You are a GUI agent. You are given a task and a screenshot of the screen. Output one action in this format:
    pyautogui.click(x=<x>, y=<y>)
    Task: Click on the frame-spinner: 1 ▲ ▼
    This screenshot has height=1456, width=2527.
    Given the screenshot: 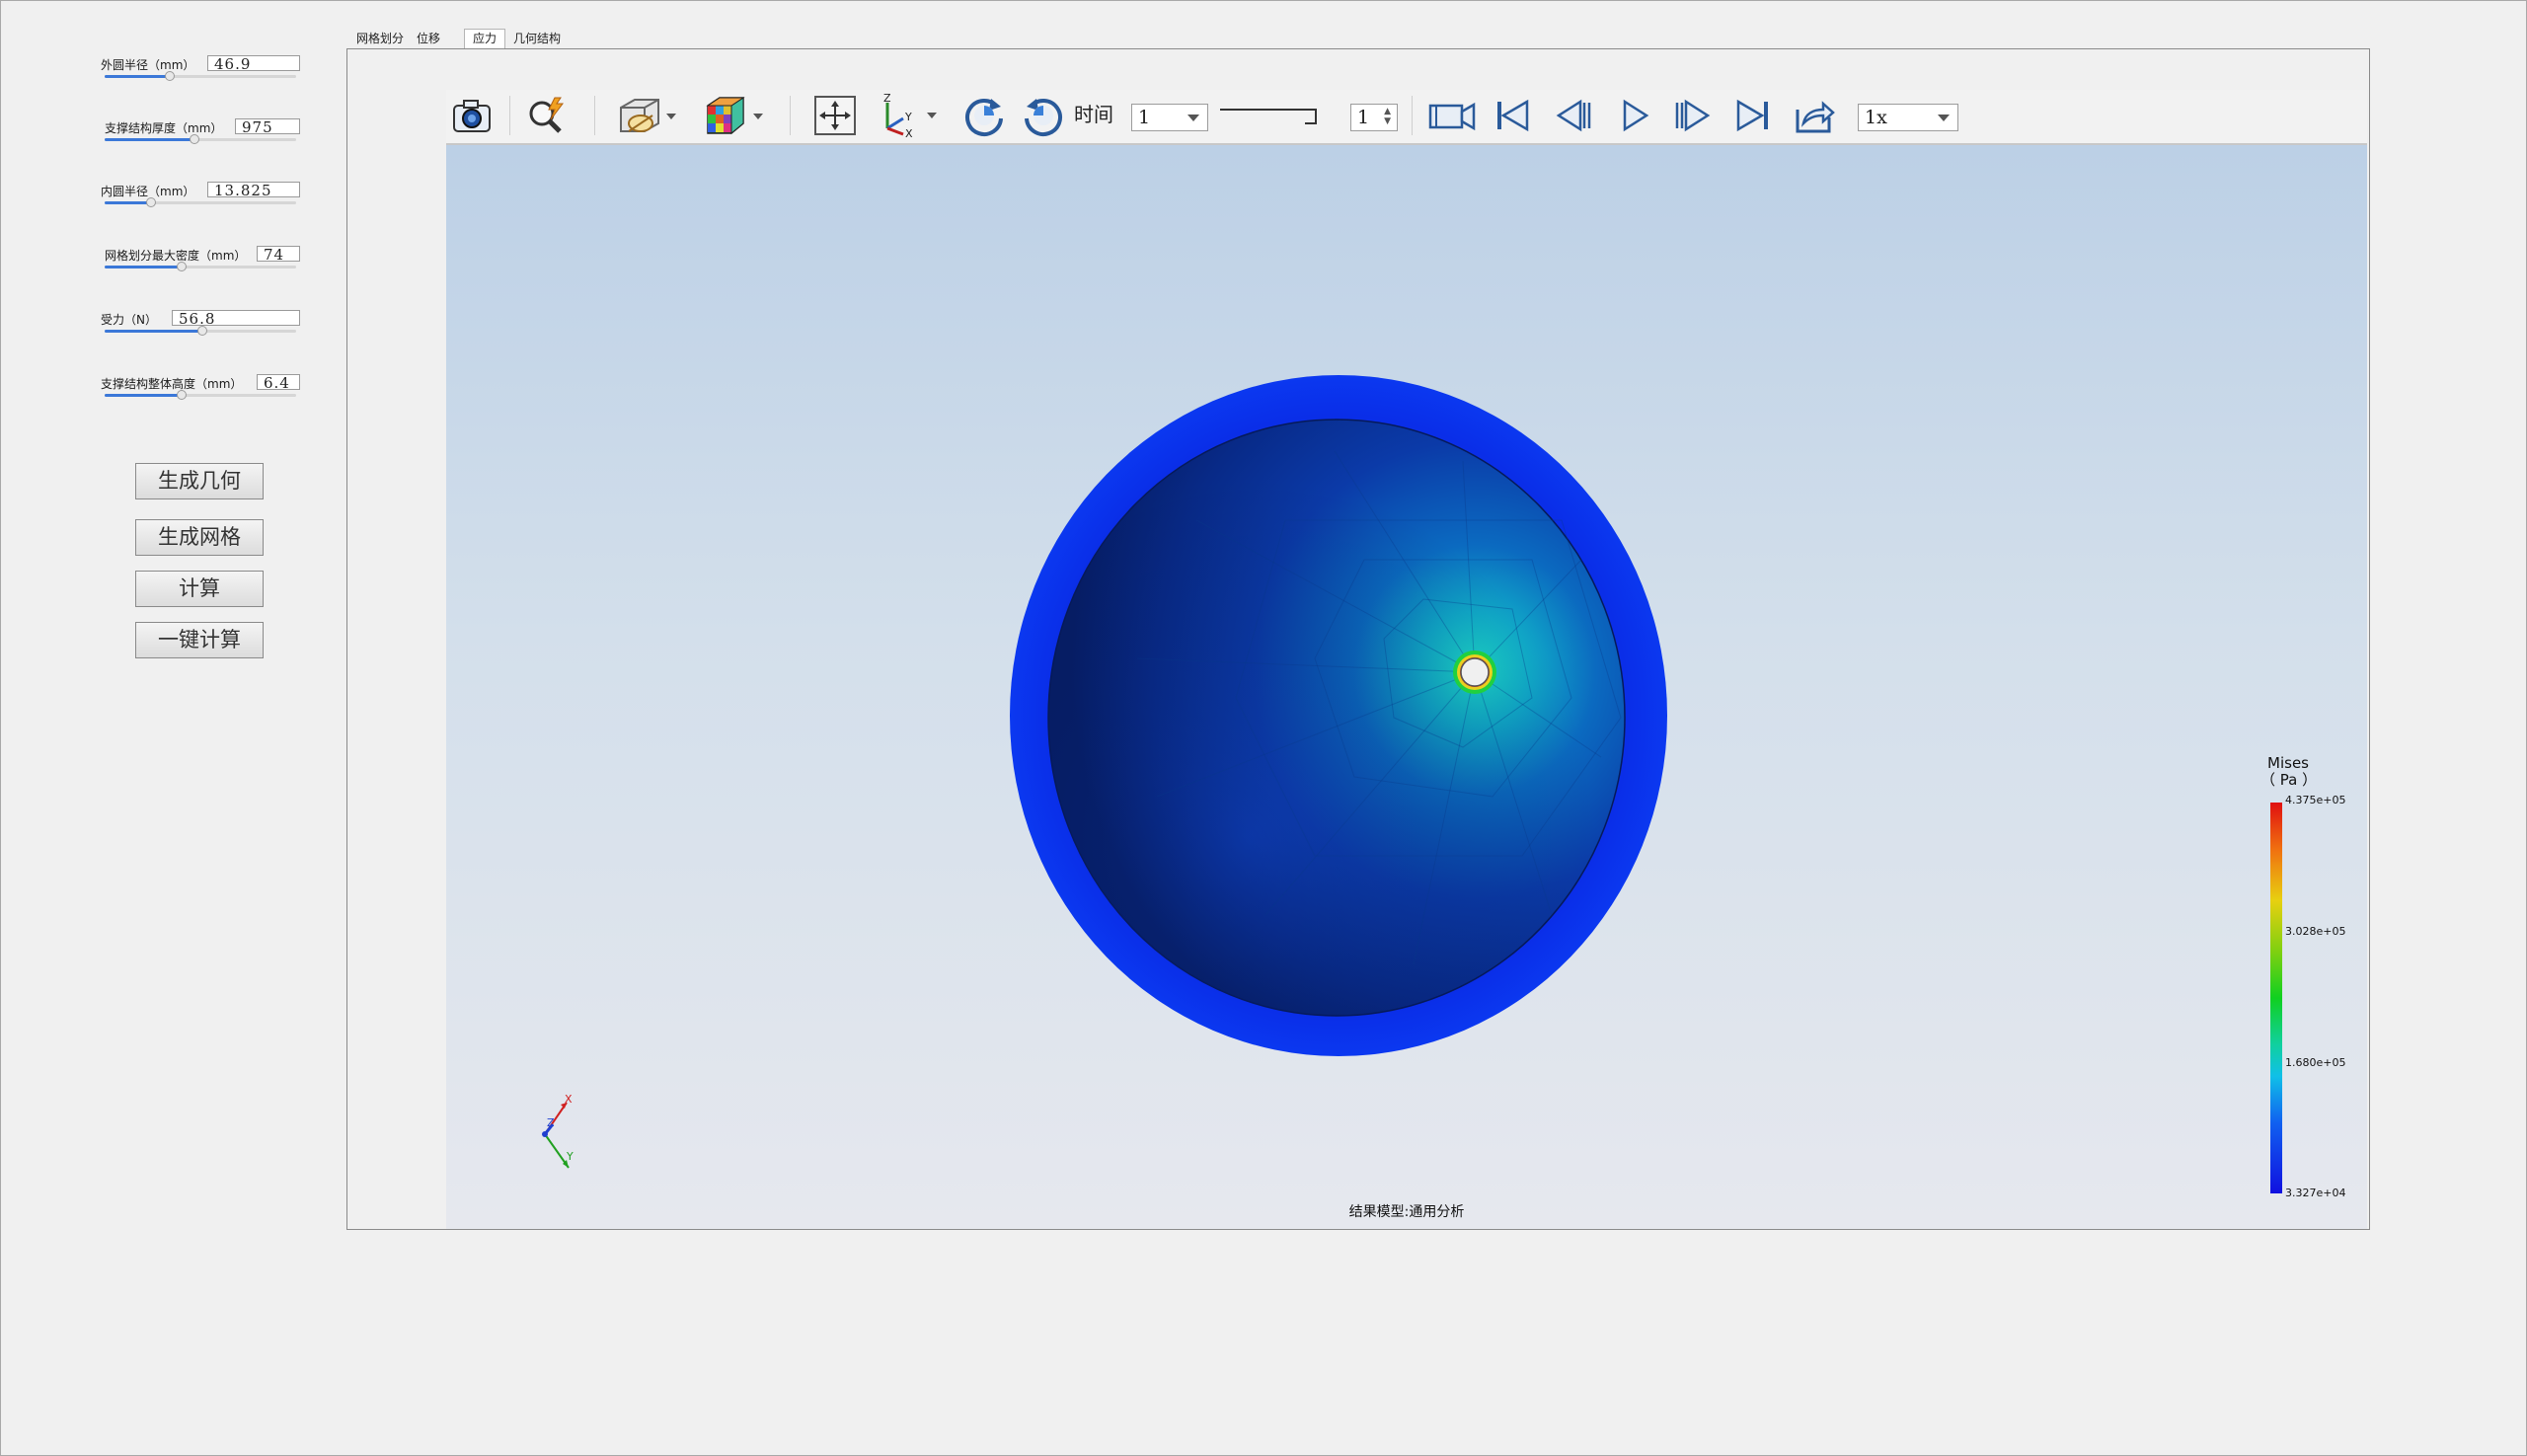 What is the action you would take?
    pyautogui.click(x=1374, y=117)
    